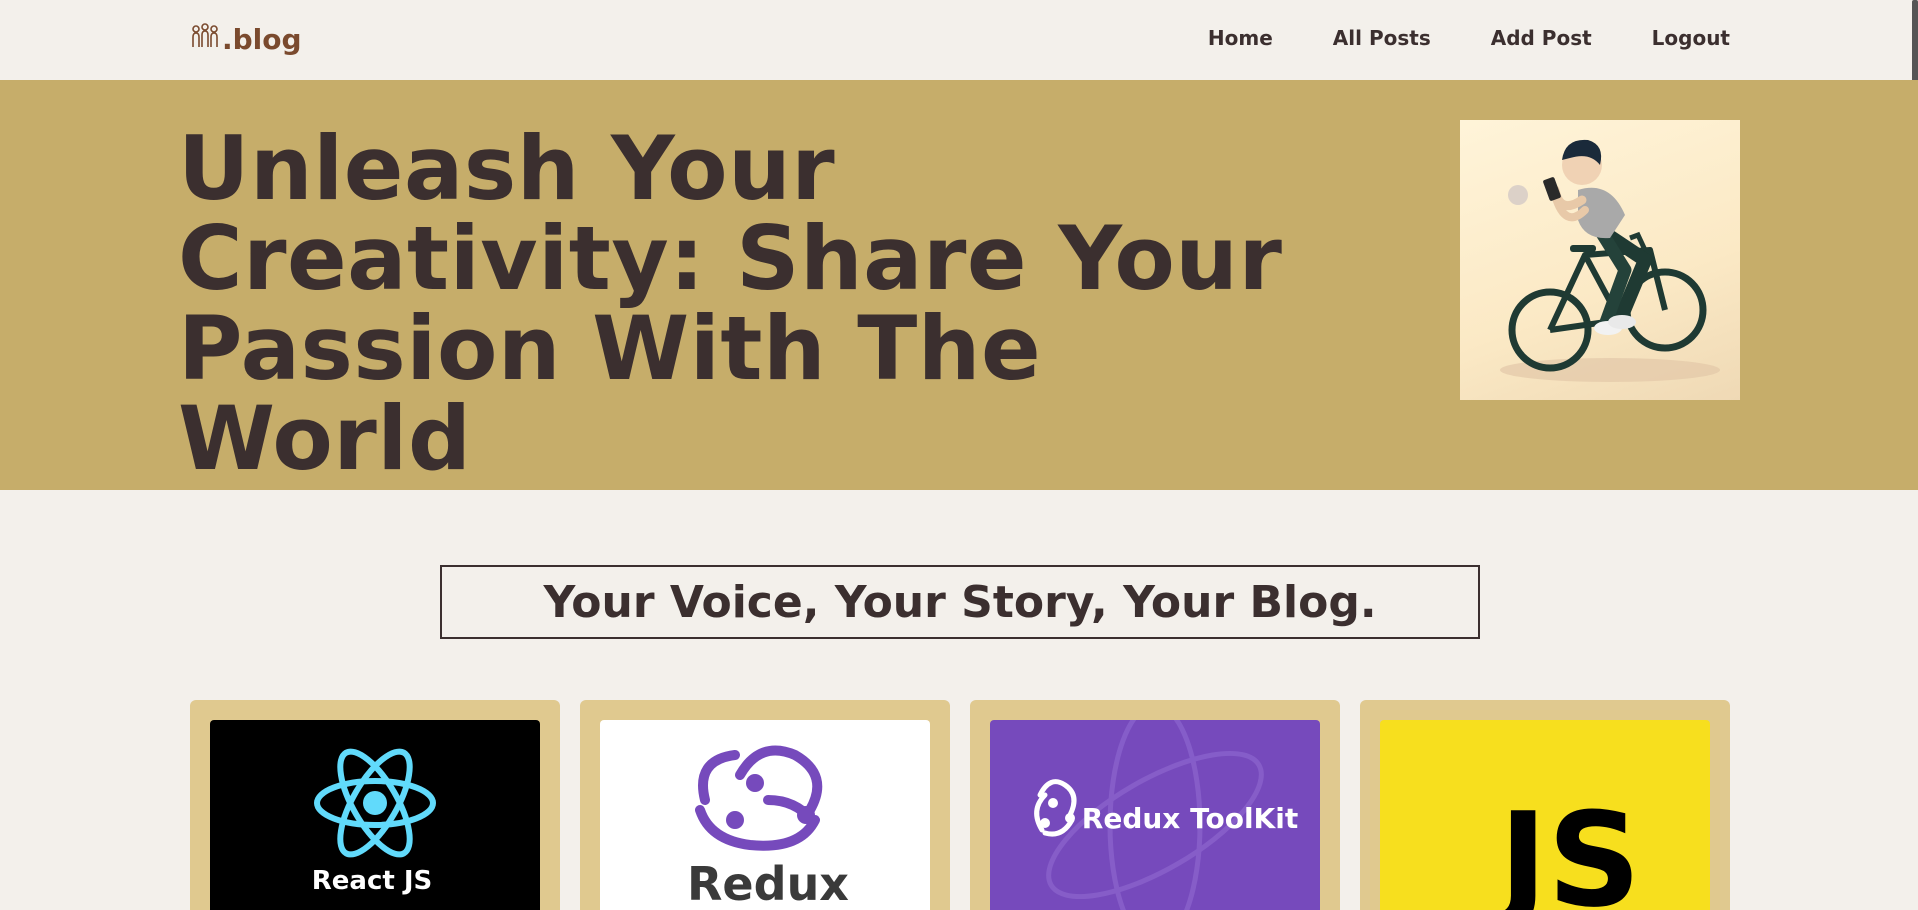 This screenshot has height=910, width=1918. What do you see at coordinates (960, 602) in the screenshot?
I see `tagline: Your Voice, Your Story, Your Blog.` at bounding box center [960, 602].